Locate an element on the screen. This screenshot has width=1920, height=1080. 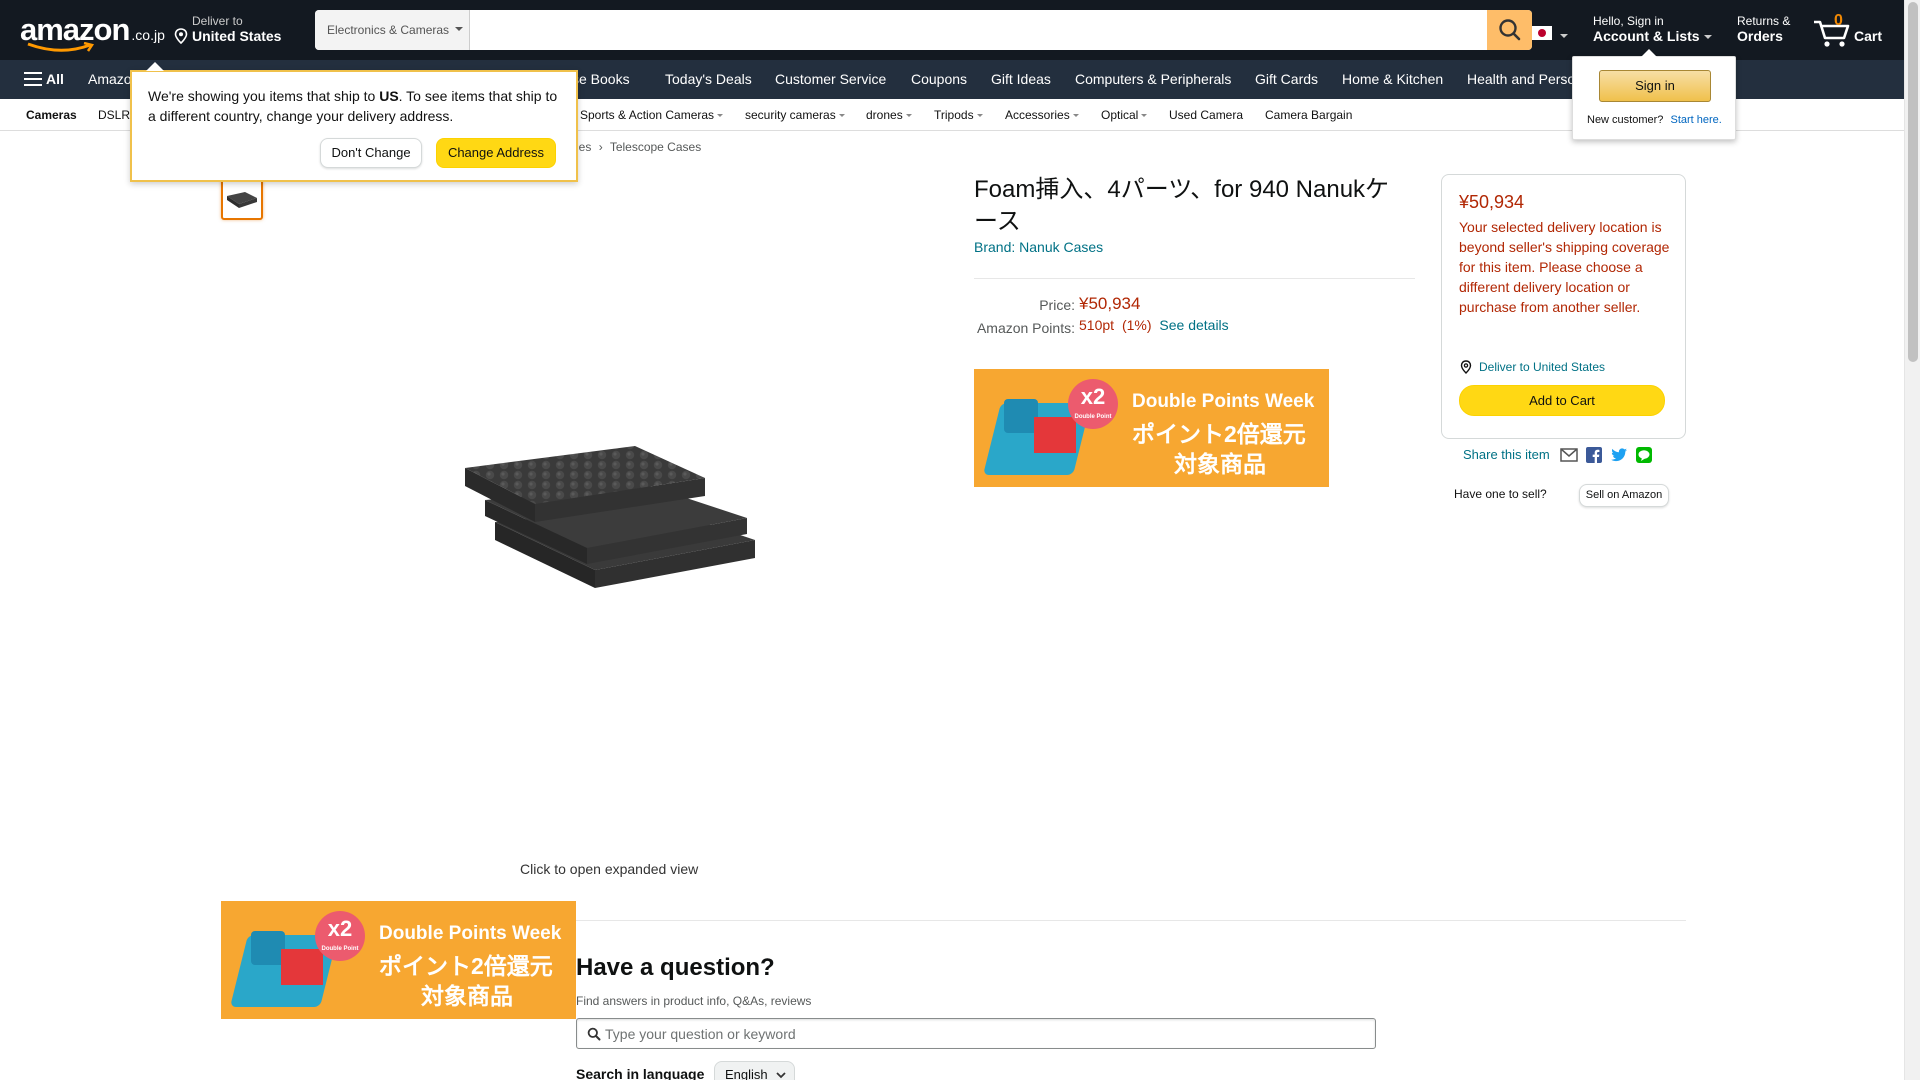
nav-item-gift-cards: Gift Cards is located at coordinates (1286, 79).